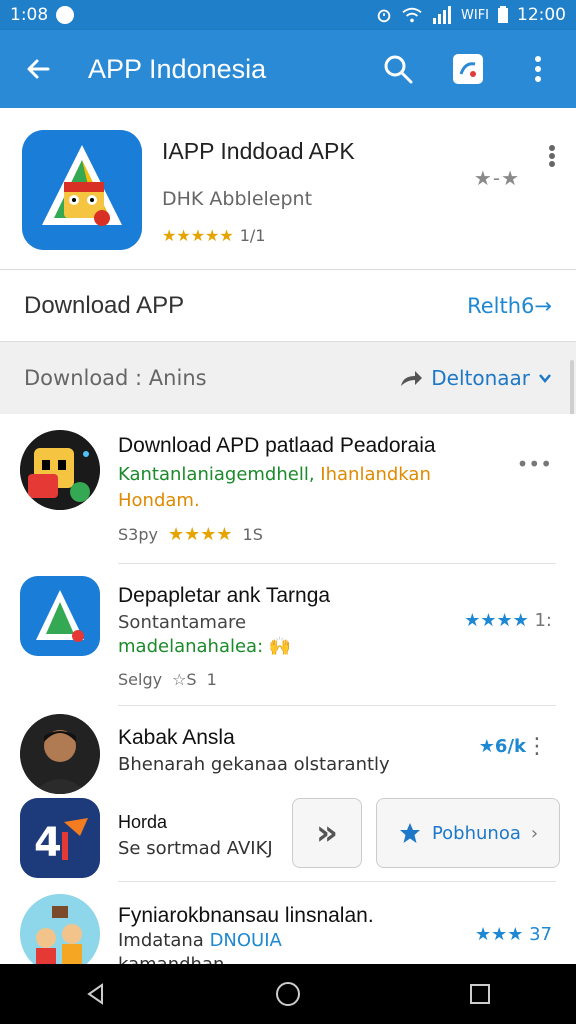 The height and width of the screenshot is (1024, 576). What do you see at coordinates (245, 940) in the screenshot?
I see `item-subtitle-blue: DNOUIA` at bounding box center [245, 940].